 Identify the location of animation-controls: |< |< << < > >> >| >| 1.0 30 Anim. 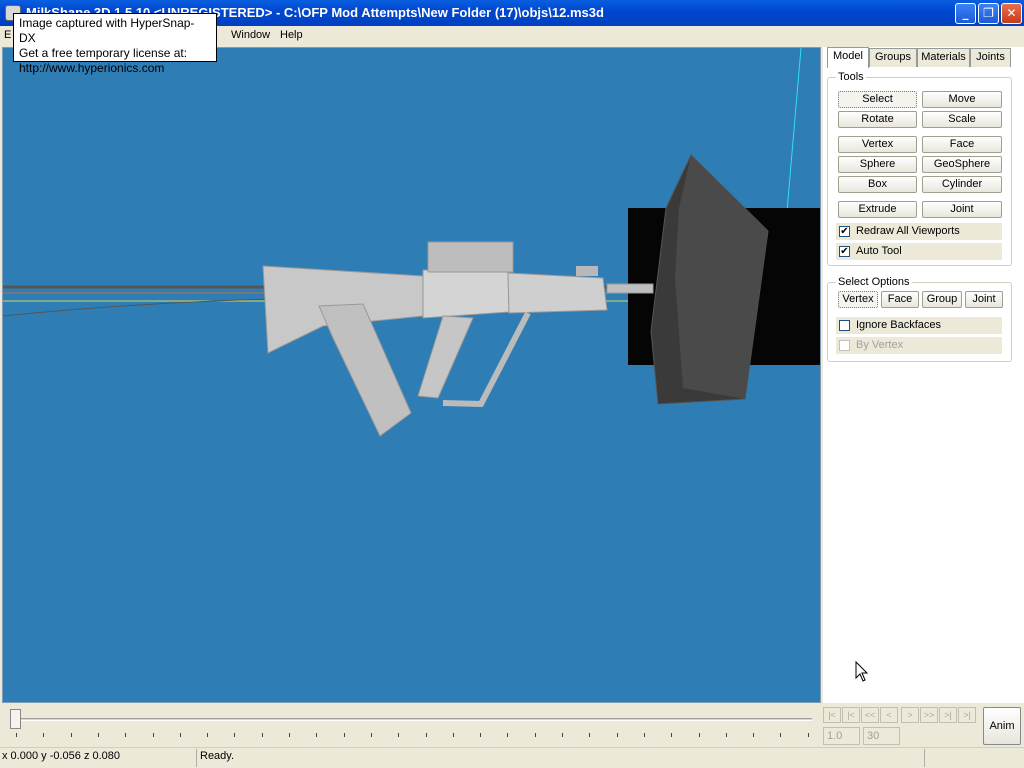
(923, 726).